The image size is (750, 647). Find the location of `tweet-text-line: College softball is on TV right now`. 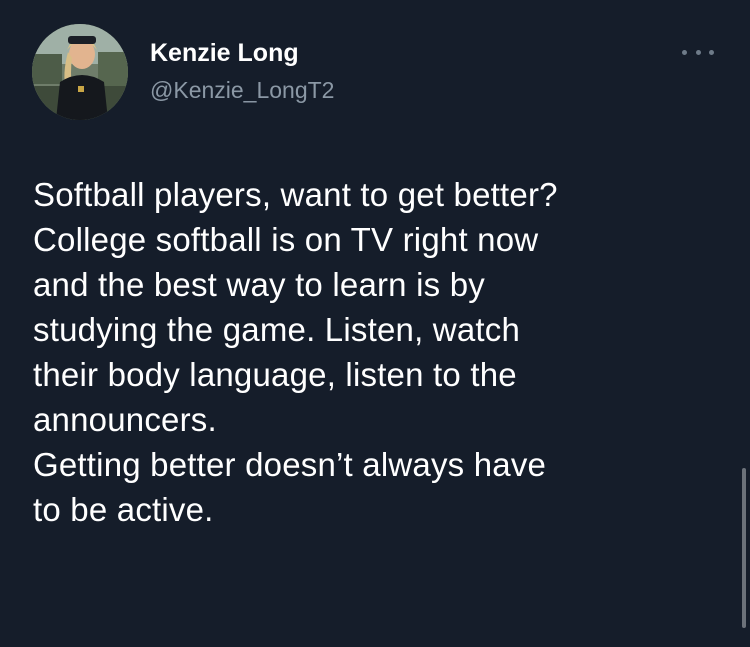

tweet-text-line: College softball is on TV right now is located at coordinates (286, 239).